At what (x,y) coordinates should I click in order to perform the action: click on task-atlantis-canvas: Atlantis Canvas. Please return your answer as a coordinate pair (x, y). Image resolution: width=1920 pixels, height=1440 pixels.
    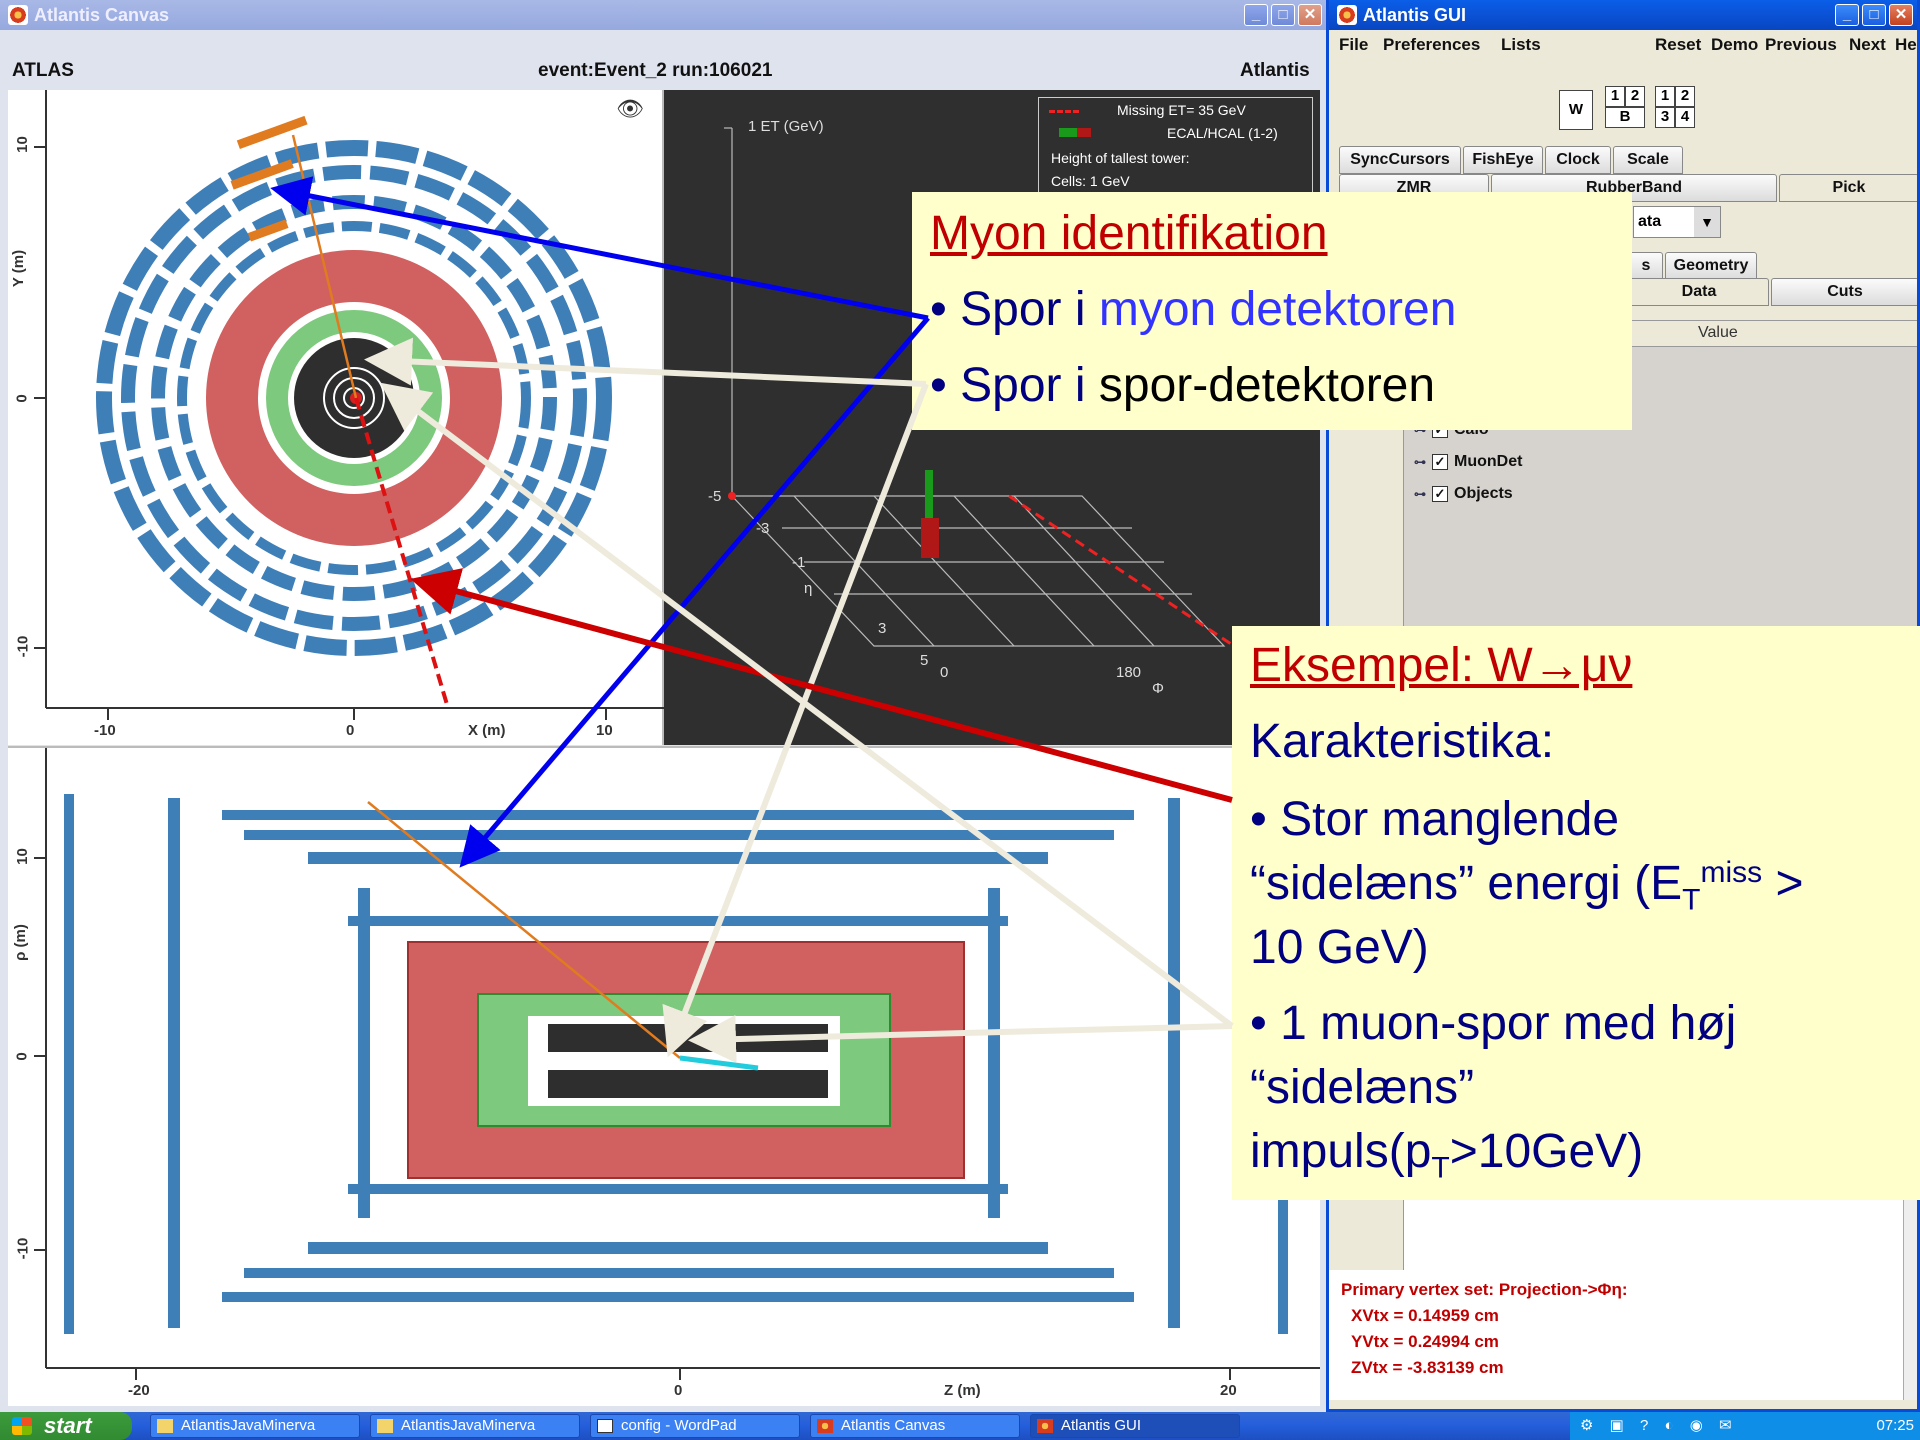
    Looking at the image, I should click on (915, 1426).